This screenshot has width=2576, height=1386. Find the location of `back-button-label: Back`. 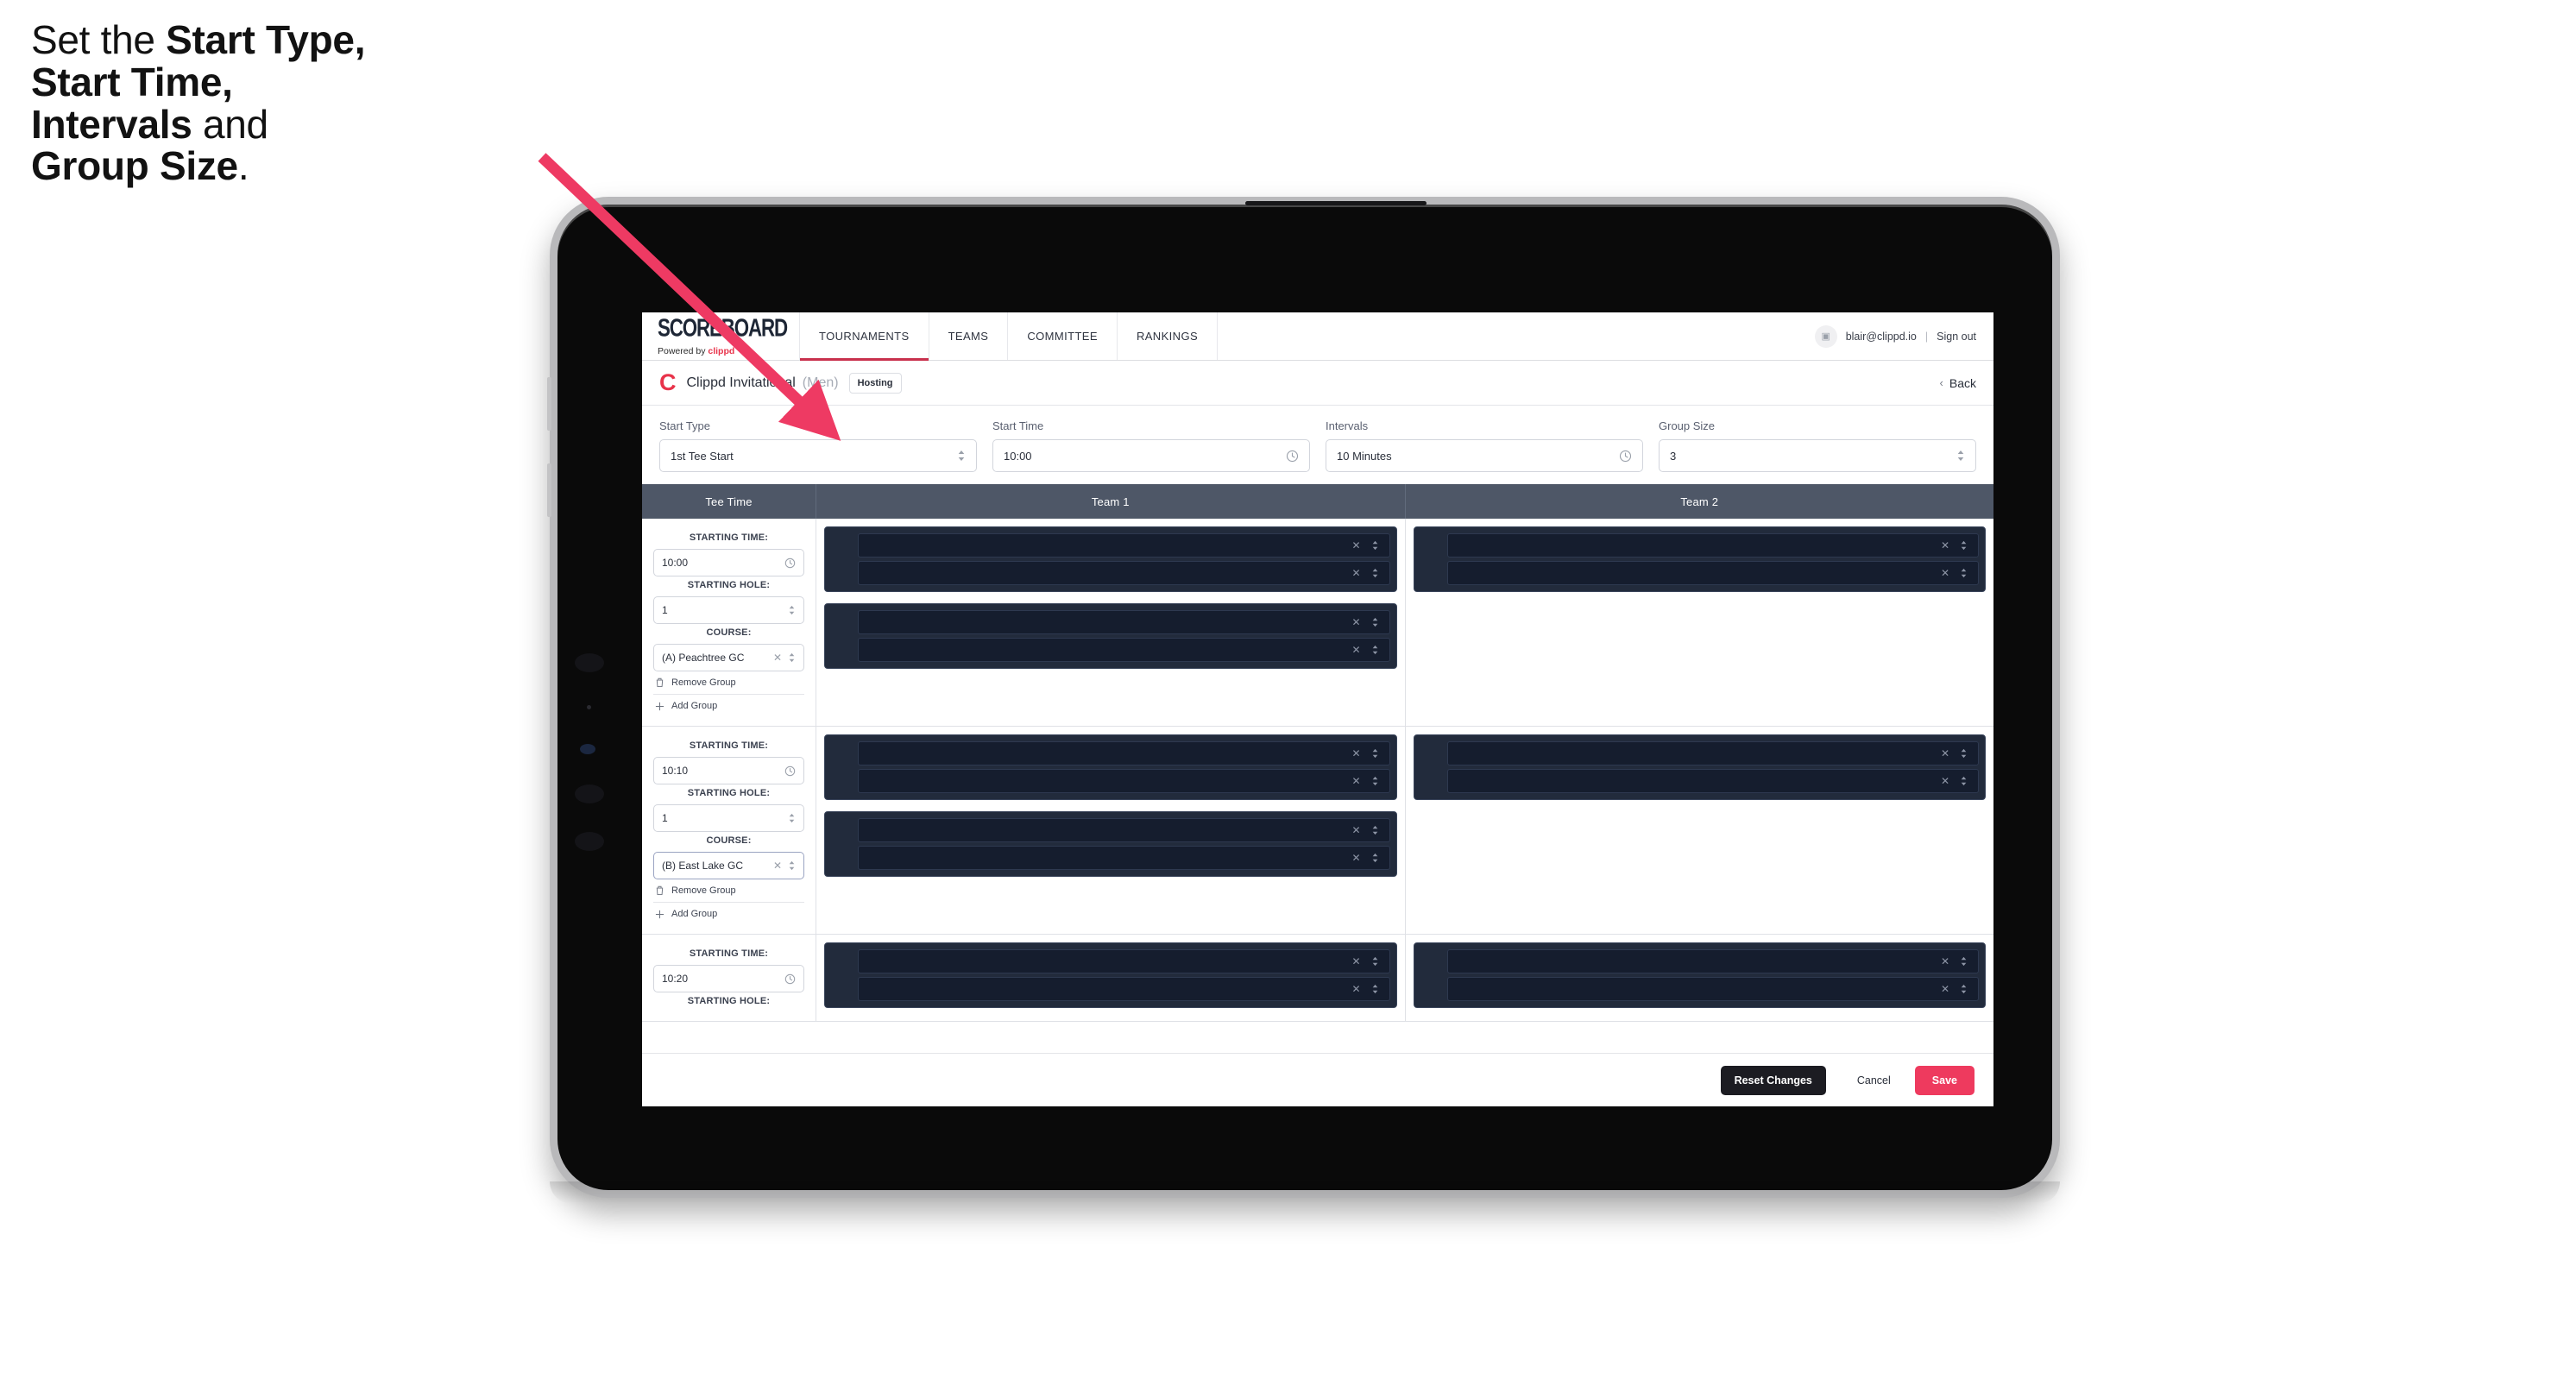

back-button-label: Back is located at coordinates (1963, 383).